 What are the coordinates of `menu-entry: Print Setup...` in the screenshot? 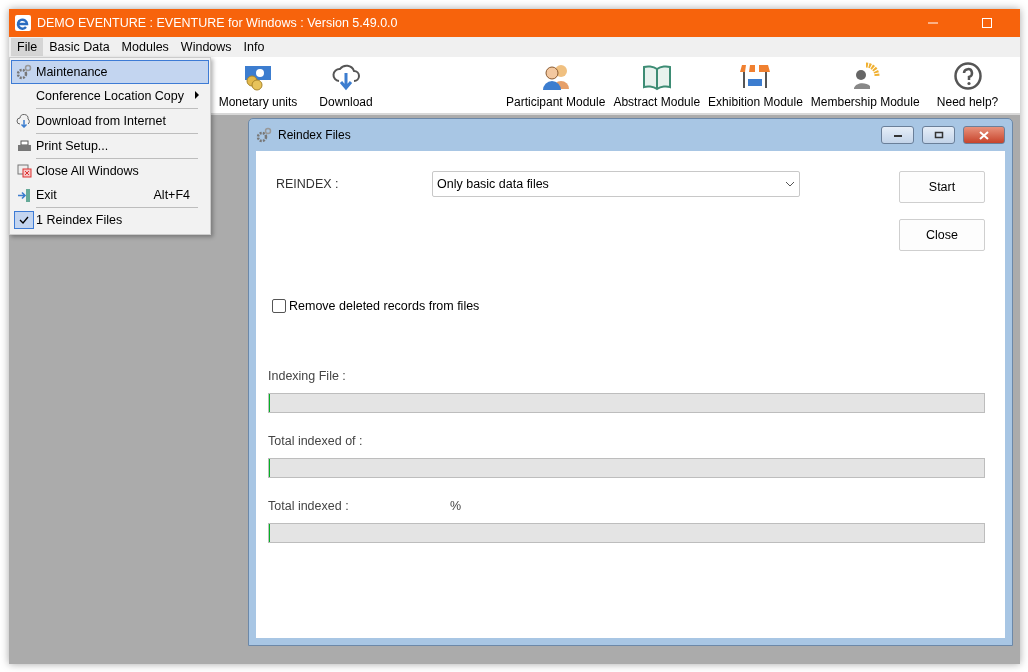 It's located at (110, 146).